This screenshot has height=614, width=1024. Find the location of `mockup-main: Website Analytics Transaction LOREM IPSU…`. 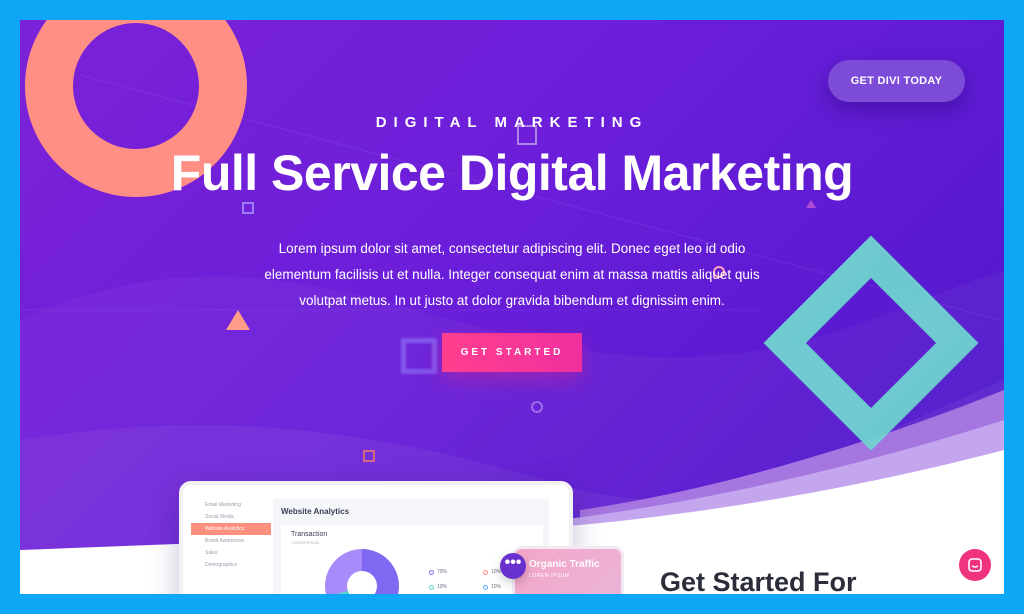

mockup-main: Website Analytics Transaction LOREM IPSU… is located at coordinates (411, 546).